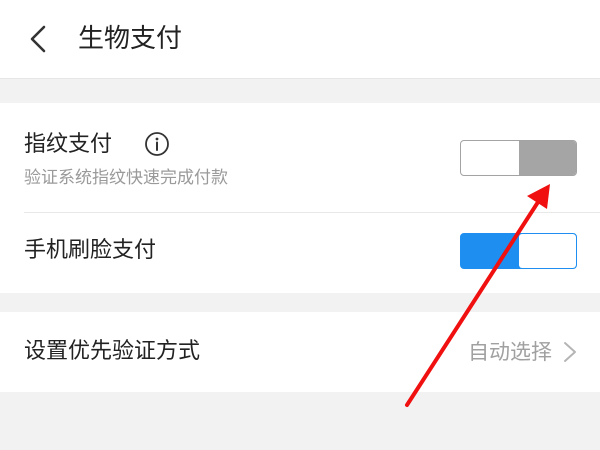 This screenshot has height=450, width=600. What do you see at coordinates (570, 352) in the screenshot?
I see `chevron-right-icon` at bounding box center [570, 352].